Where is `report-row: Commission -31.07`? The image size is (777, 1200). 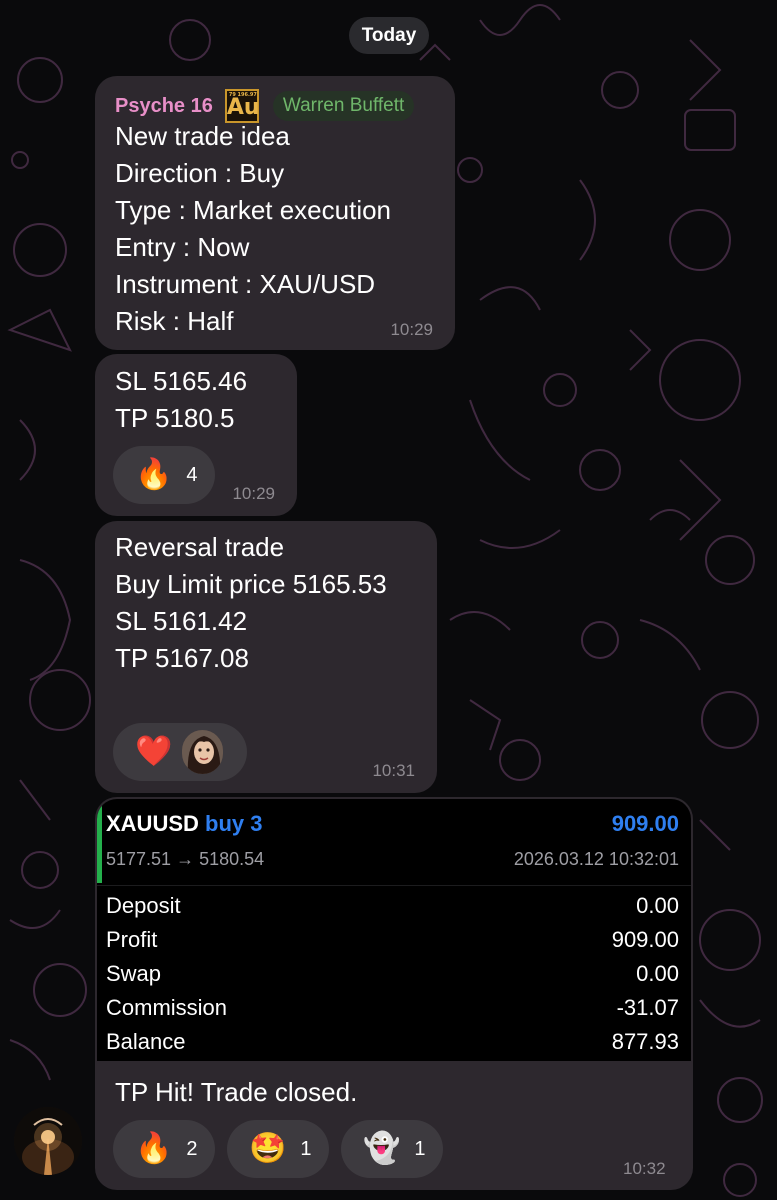 report-row: Commission -31.07 is located at coordinates (392, 1012).